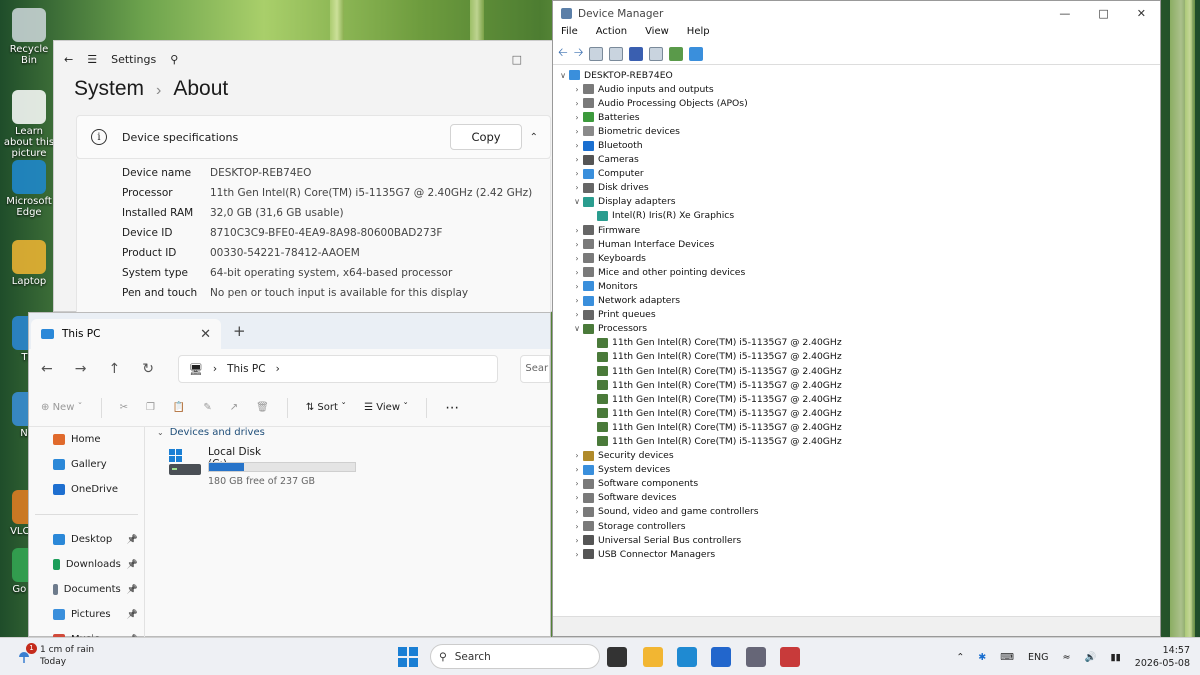  I want to click on tree-category: › Mice and other pointing devices, so click(857, 272).